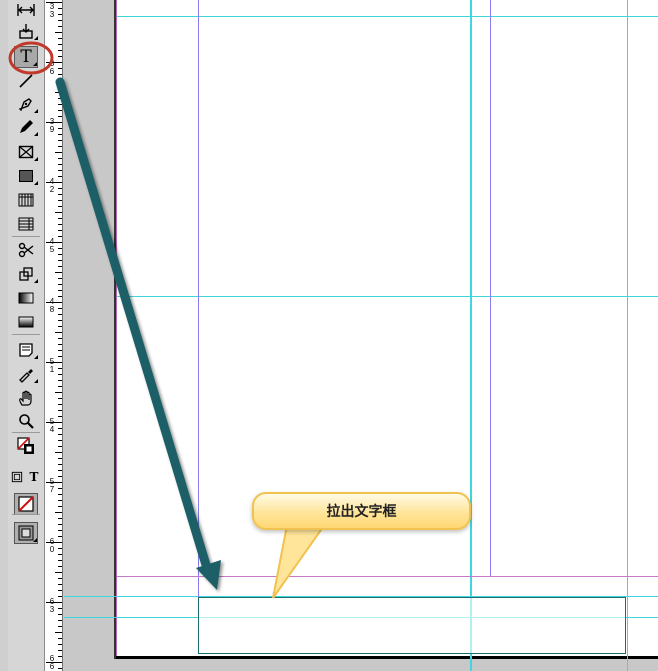 The width and height of the screenshot is (658, 671). Describe the element at coordinates (26, 421) in the screenshot. I see `zoom-tool-icon` at that location.